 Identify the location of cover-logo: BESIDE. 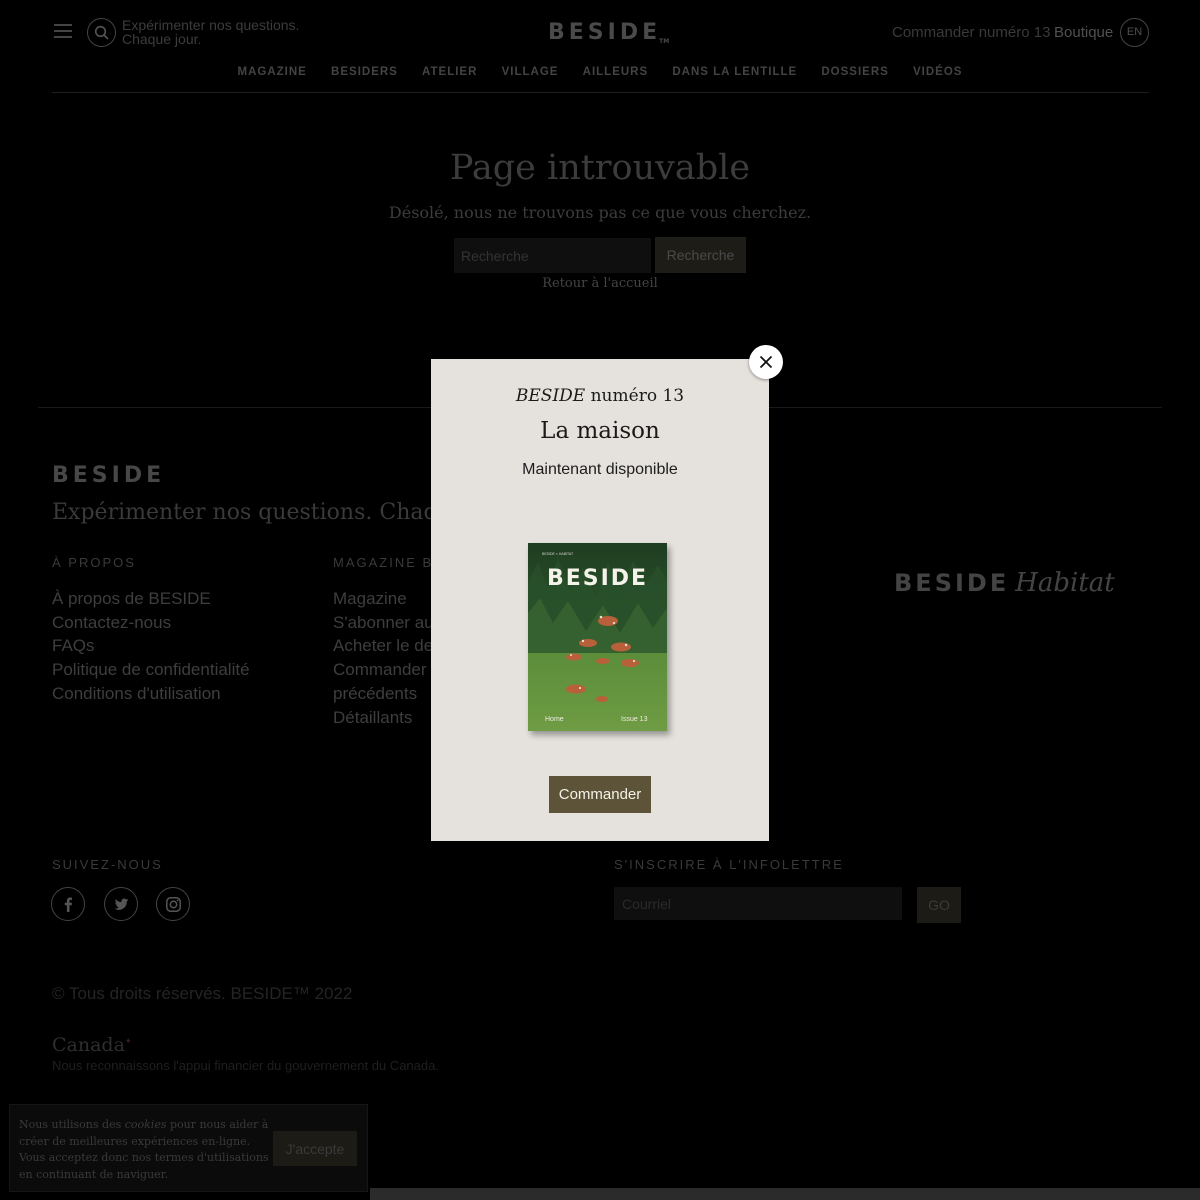
(597, 578).